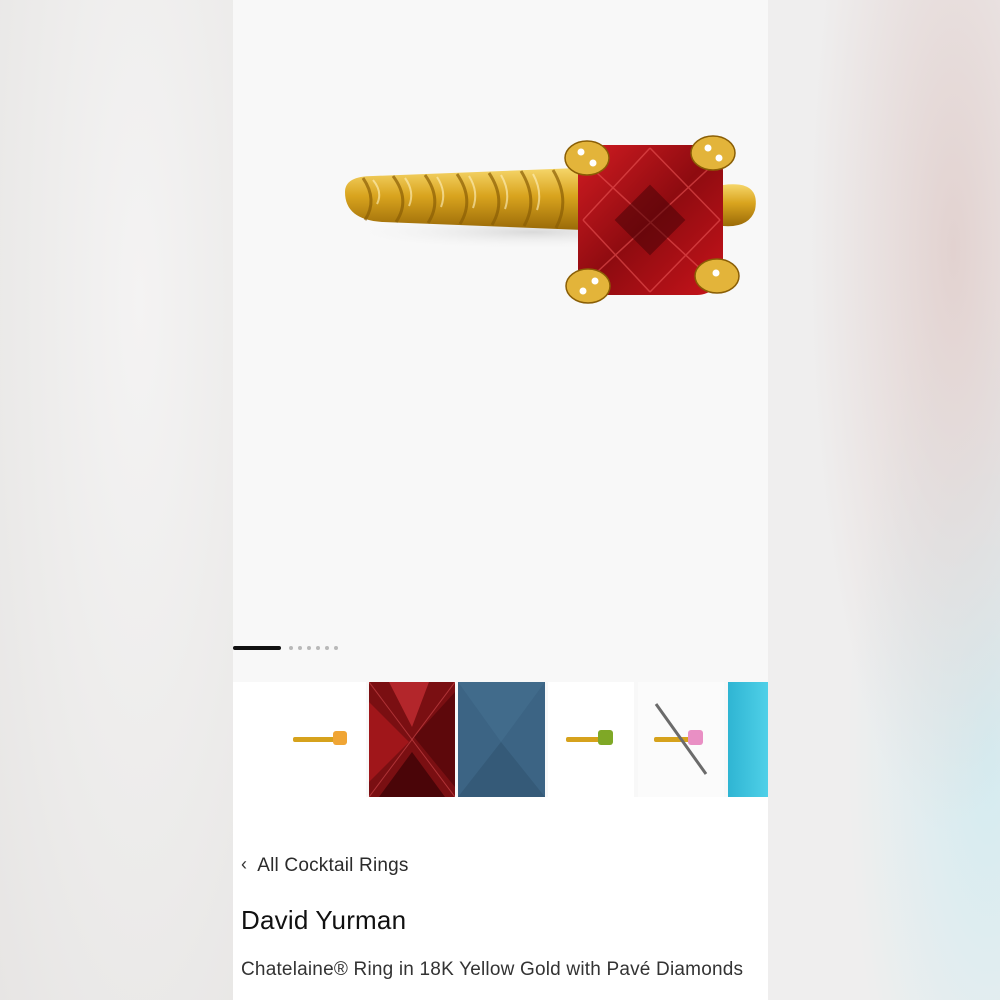 This screenshot has width=1000, height=1000. What do you see at coordinates (500, 648) in the screenshot?
I see `carousel-pager` at bounding box center [500, 648].